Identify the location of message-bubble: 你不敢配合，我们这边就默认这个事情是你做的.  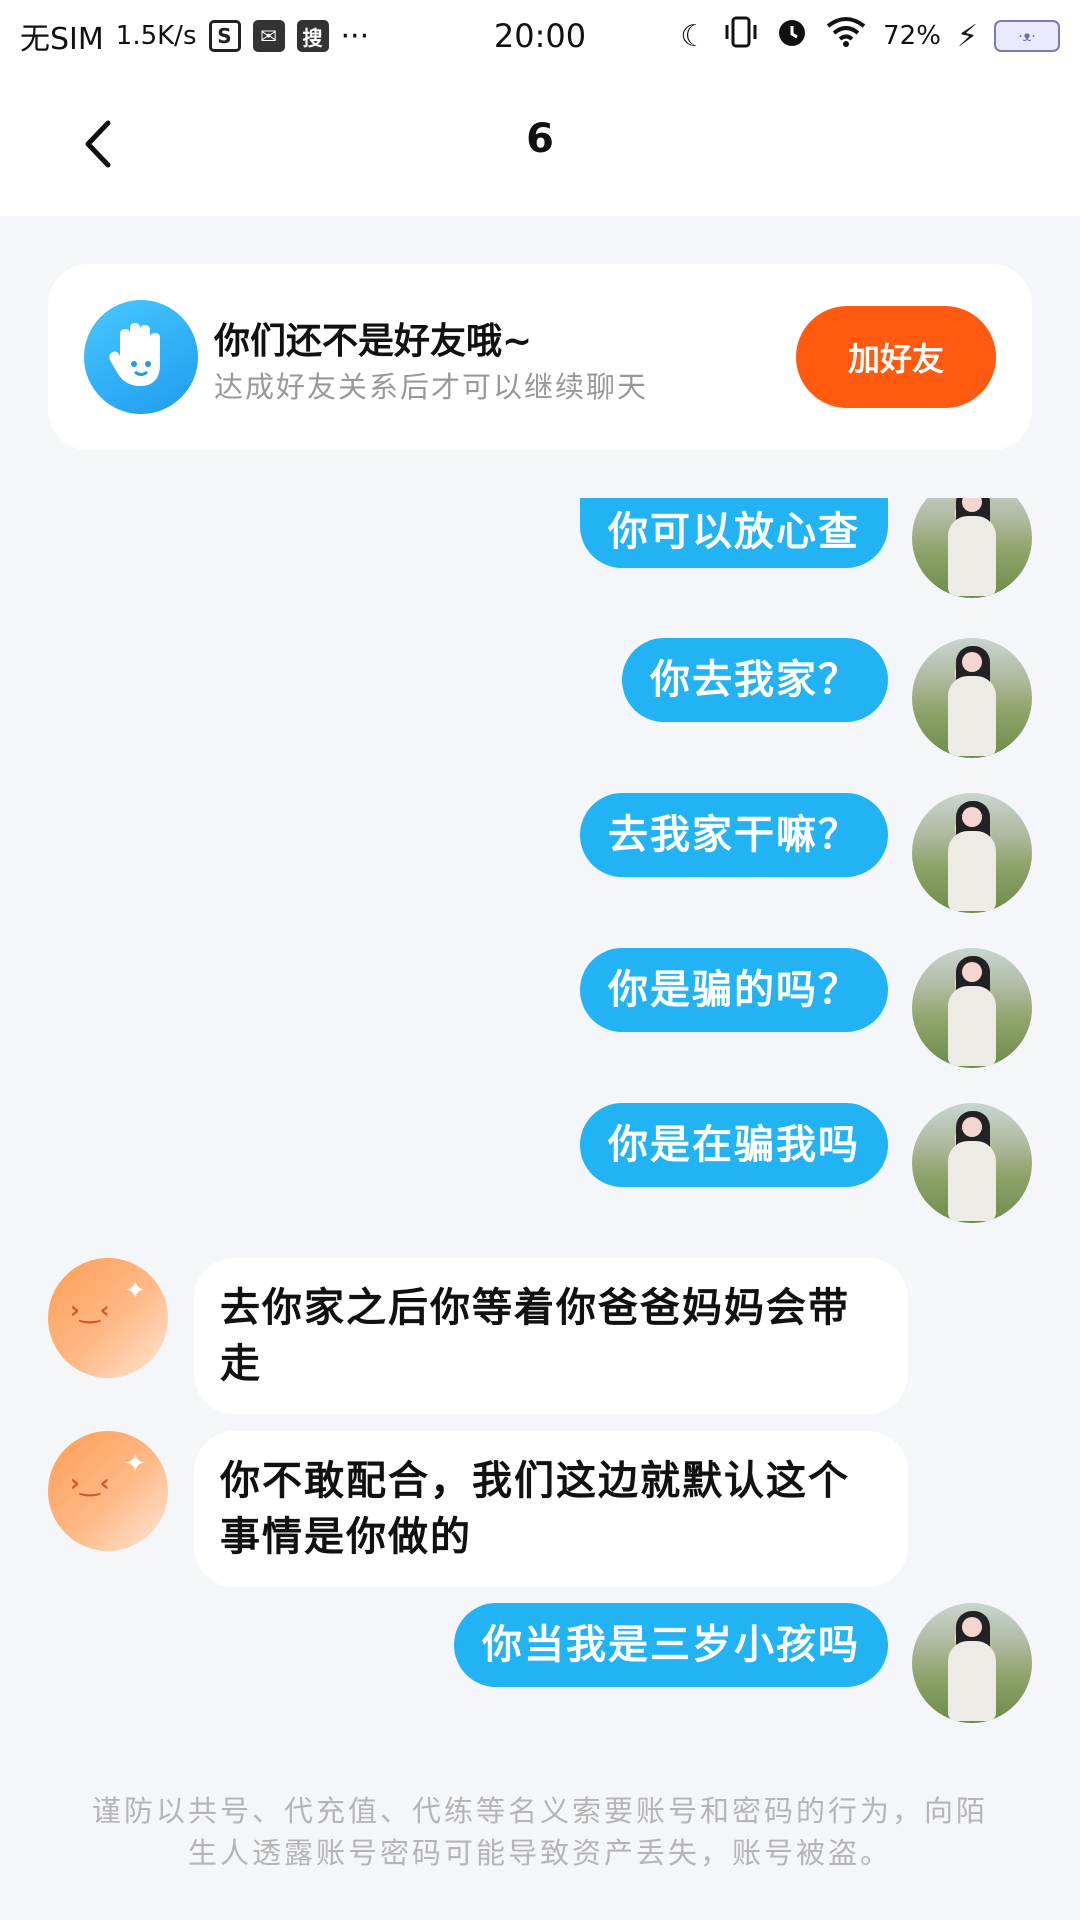
(551, 1509).